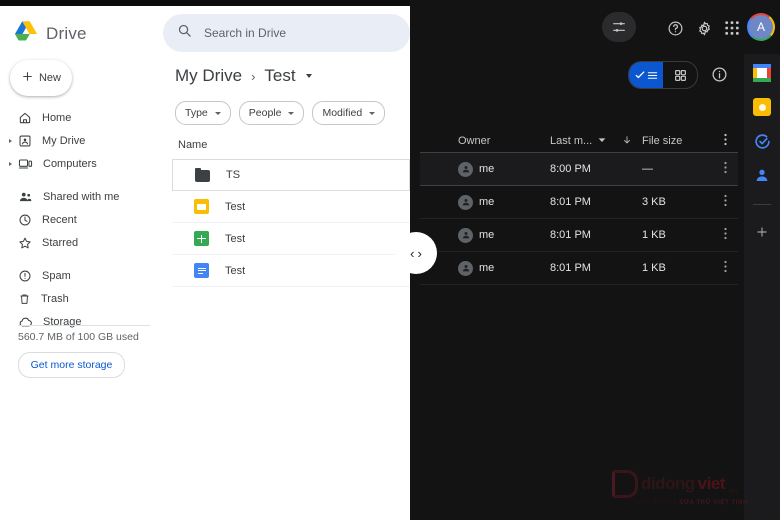  Describe the element at coordinates (654, 235) in the screenshot. I see `cell-file-size: 1 KB` at that location.